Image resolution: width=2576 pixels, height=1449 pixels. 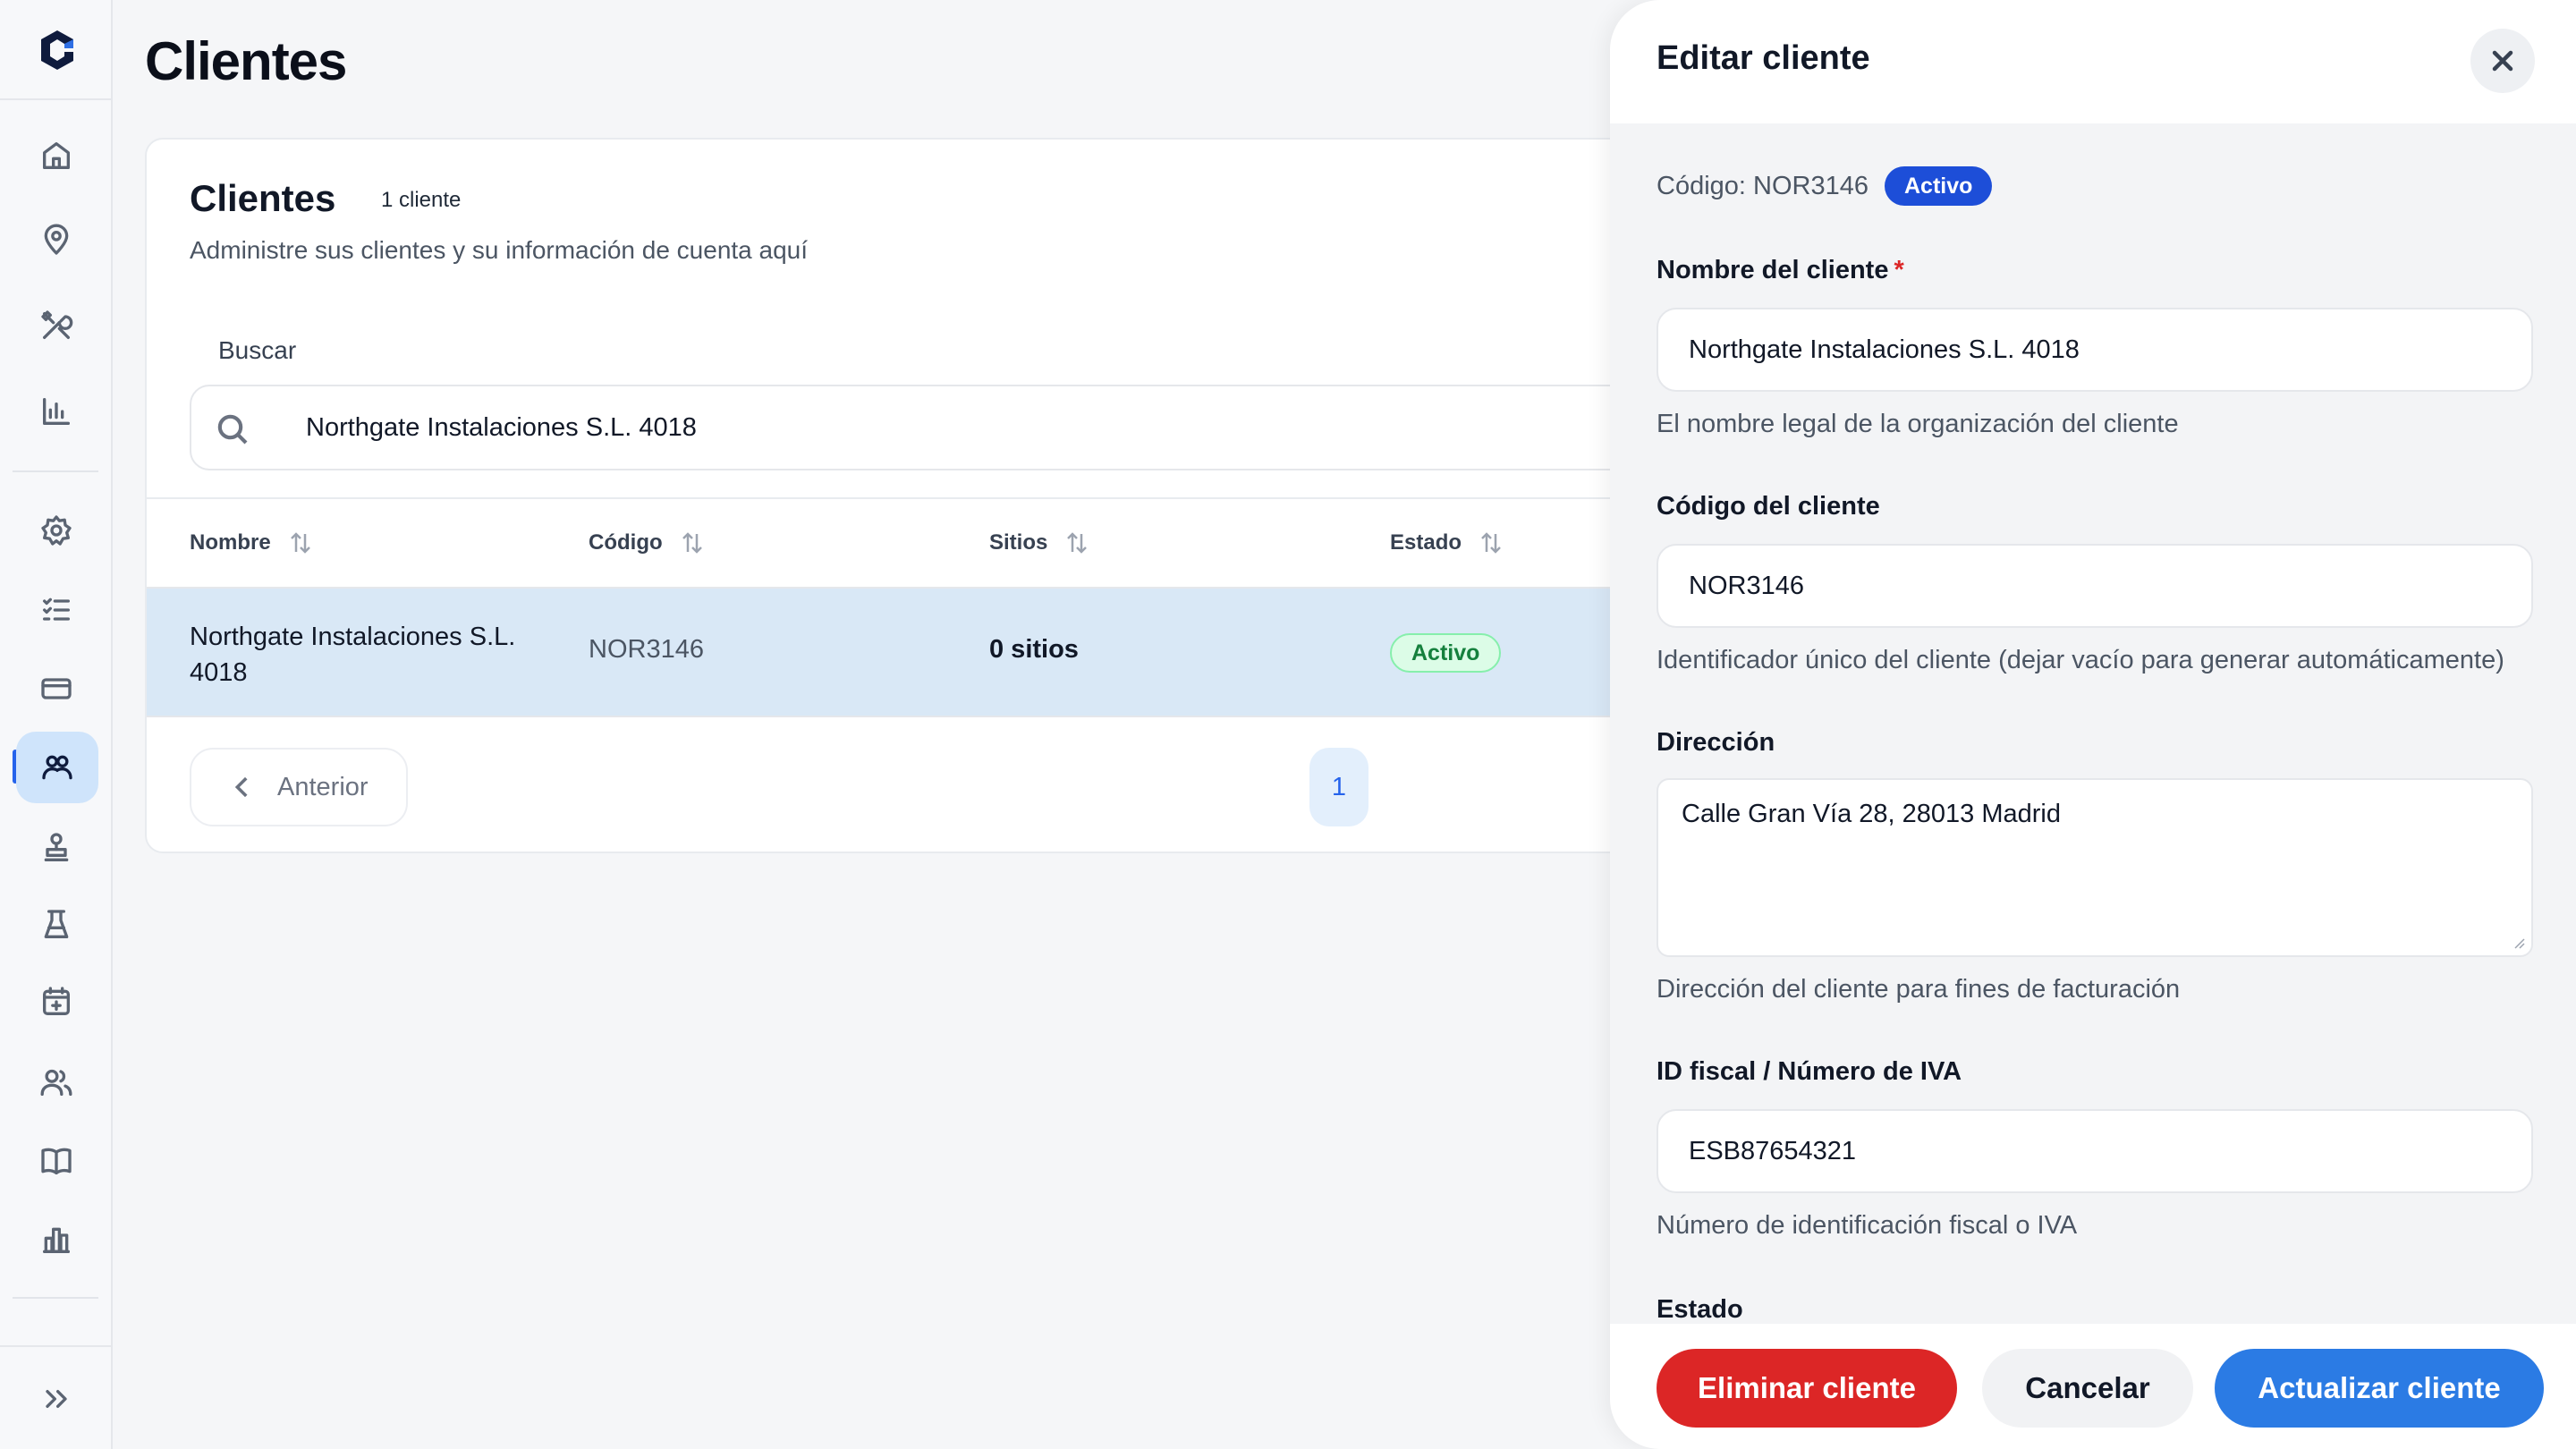 What do you see at coordinates (421, 200) in the screenshot?
I see `client-count-badge: 1 cliente` at bounding box center [421, 200].